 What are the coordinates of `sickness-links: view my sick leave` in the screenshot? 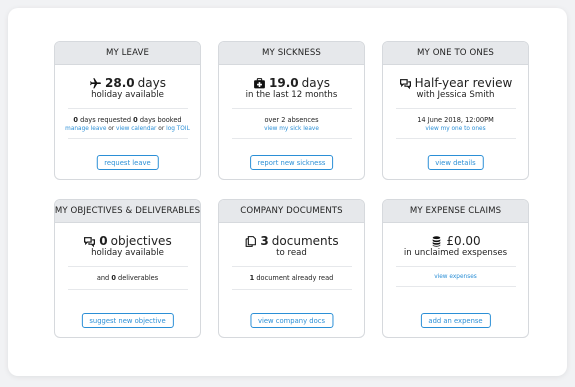 It's located at (291, 129).